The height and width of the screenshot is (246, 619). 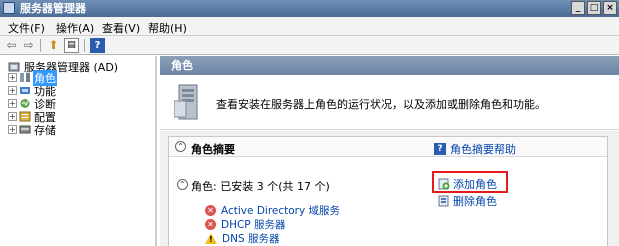 What do you see at coordinates (180, 146) in the screenshot?
I see `collapse-icon: ⌃` at bounding box center [180, 146].